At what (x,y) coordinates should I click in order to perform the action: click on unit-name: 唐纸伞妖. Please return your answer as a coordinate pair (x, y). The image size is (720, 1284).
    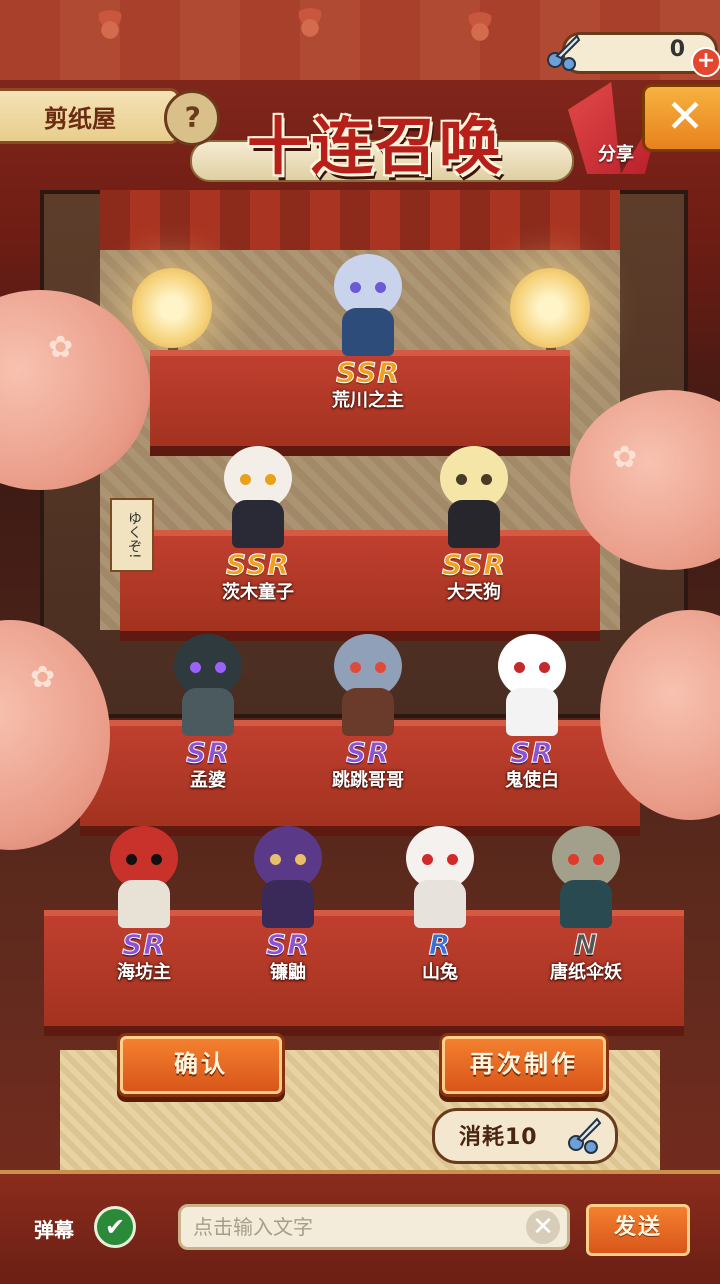
    Looking at the image, I should click on (586, 972).